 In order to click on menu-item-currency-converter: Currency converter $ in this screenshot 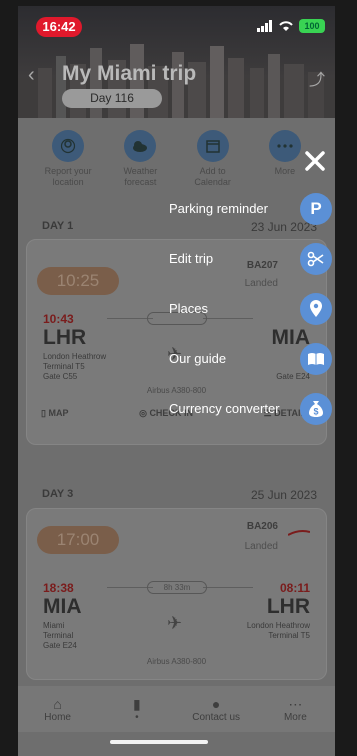, I will do `click(178, 409)`.